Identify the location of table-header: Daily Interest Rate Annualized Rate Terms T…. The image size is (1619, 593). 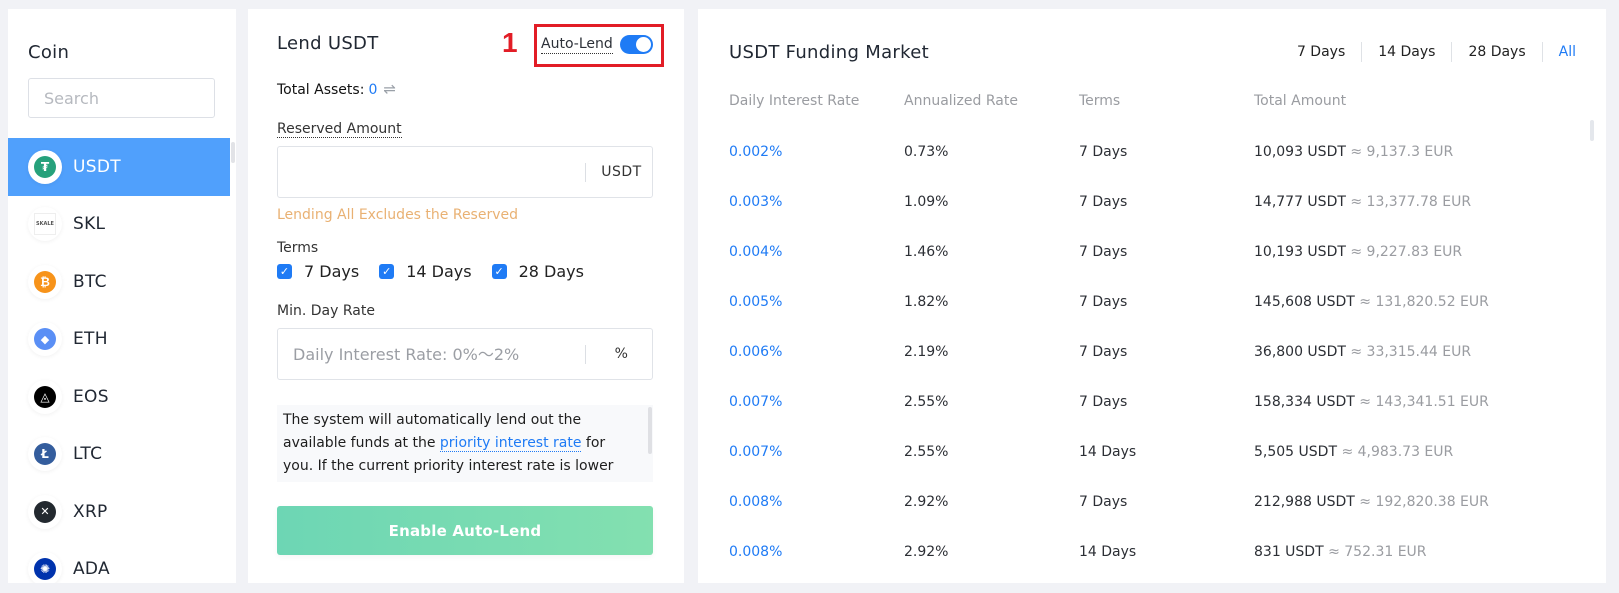
(1144, 101).